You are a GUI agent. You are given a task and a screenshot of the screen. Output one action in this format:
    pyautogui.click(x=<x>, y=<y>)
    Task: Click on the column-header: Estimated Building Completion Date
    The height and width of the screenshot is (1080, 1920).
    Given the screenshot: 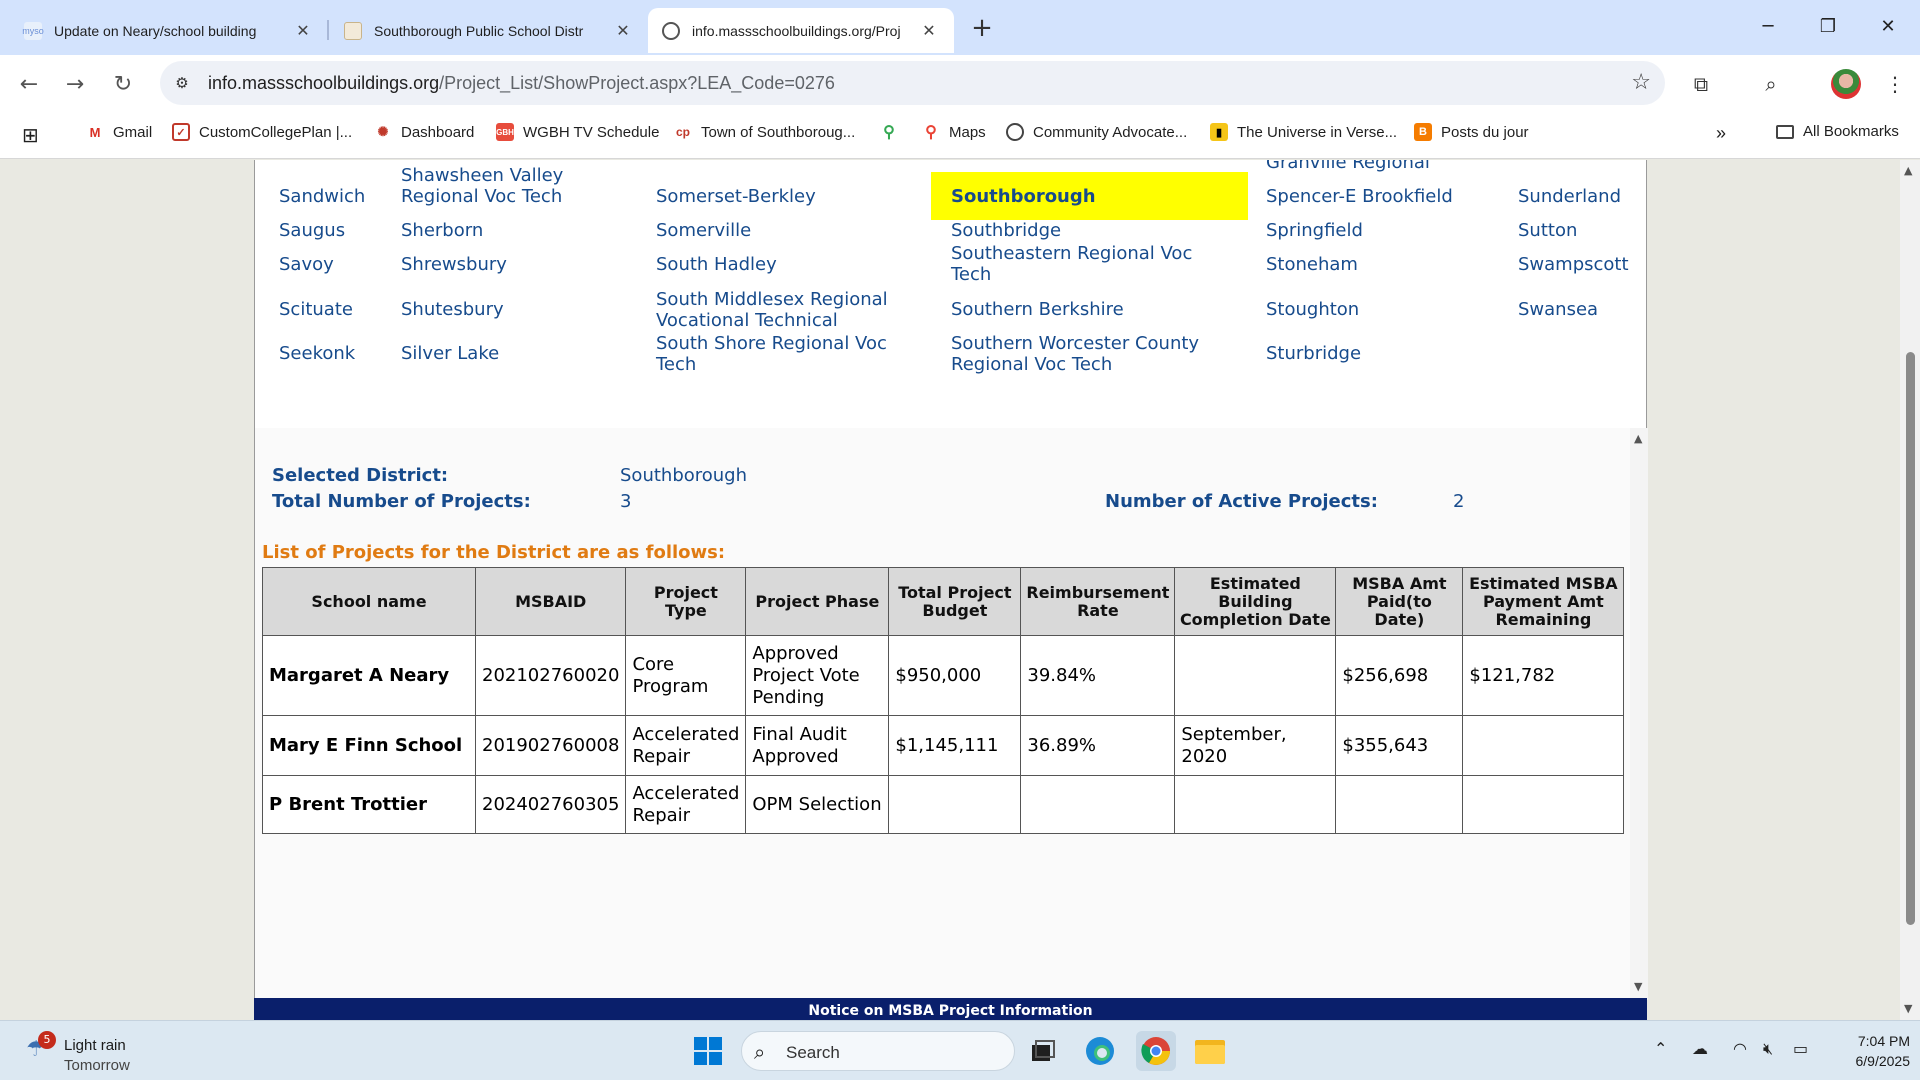 What is the action you would take?
    pyautogui.click(x=1255, y=601)
    